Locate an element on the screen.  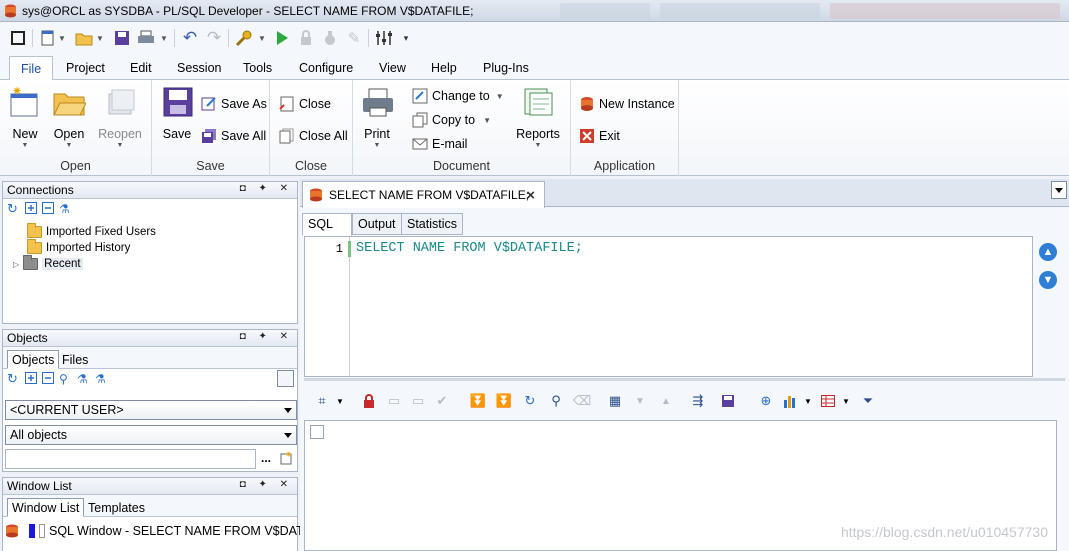
save-button: Save is located at coordinates (177, 113).